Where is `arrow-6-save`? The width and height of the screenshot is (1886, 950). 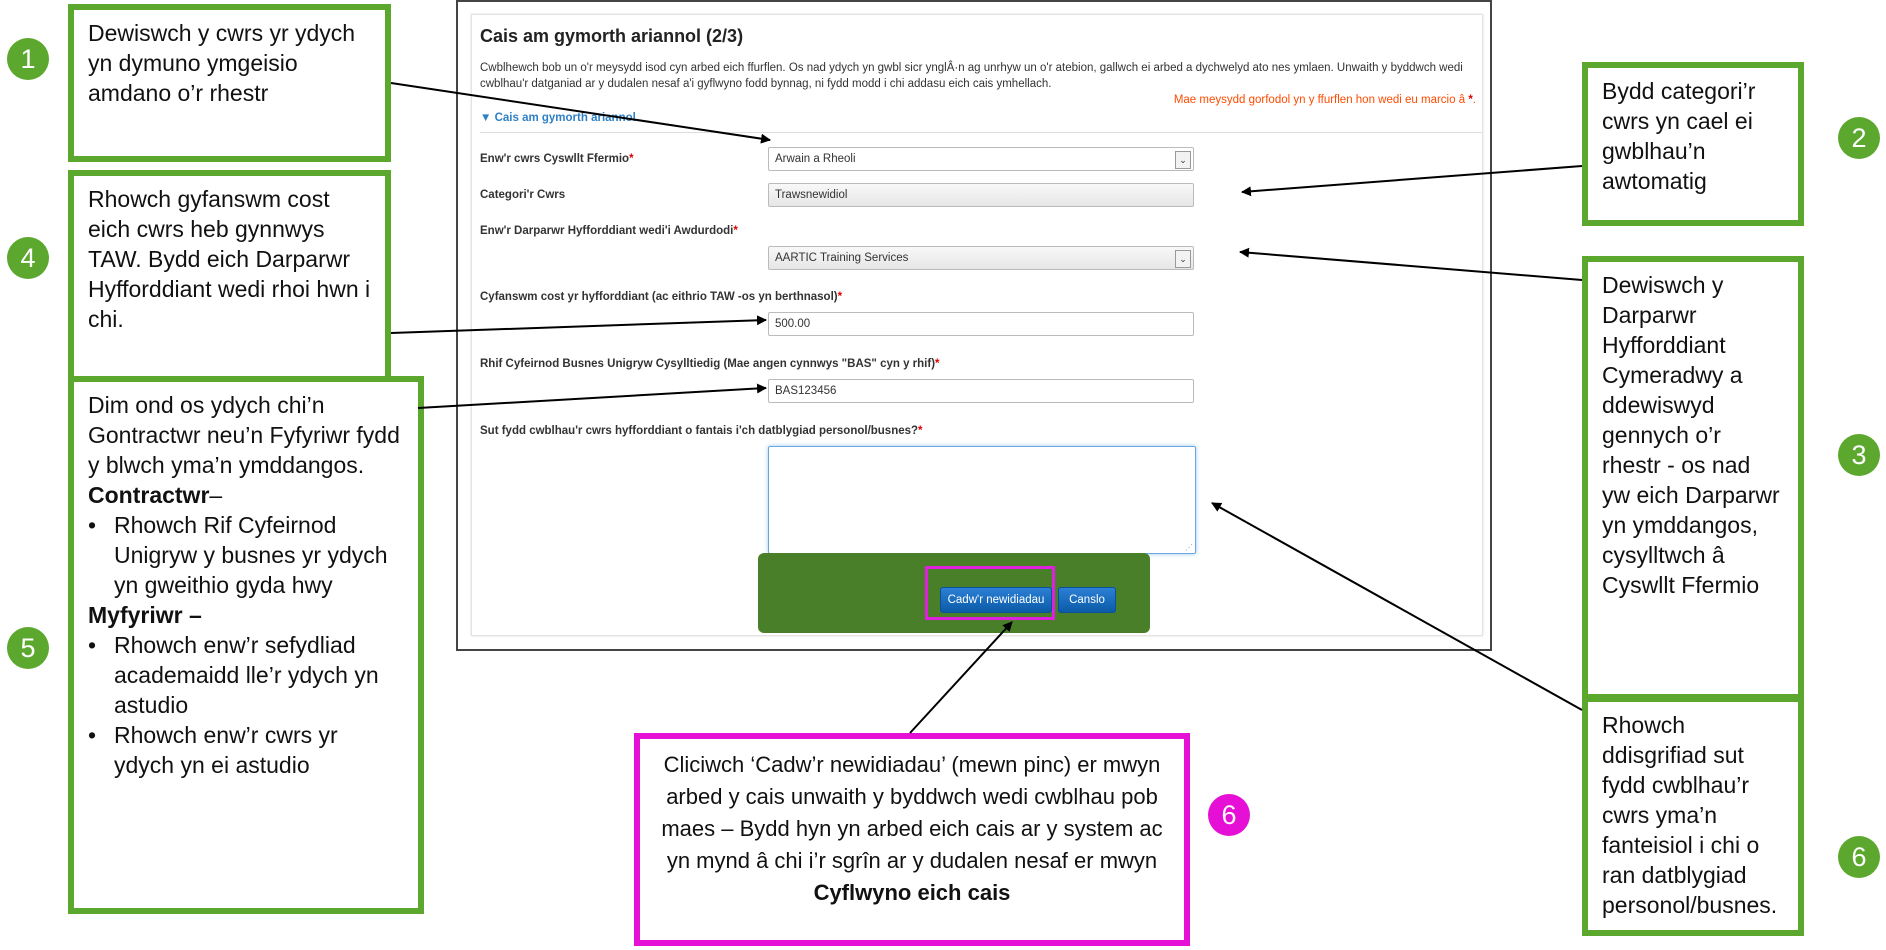 arrow-6-save is located at coordinates (961, 677).